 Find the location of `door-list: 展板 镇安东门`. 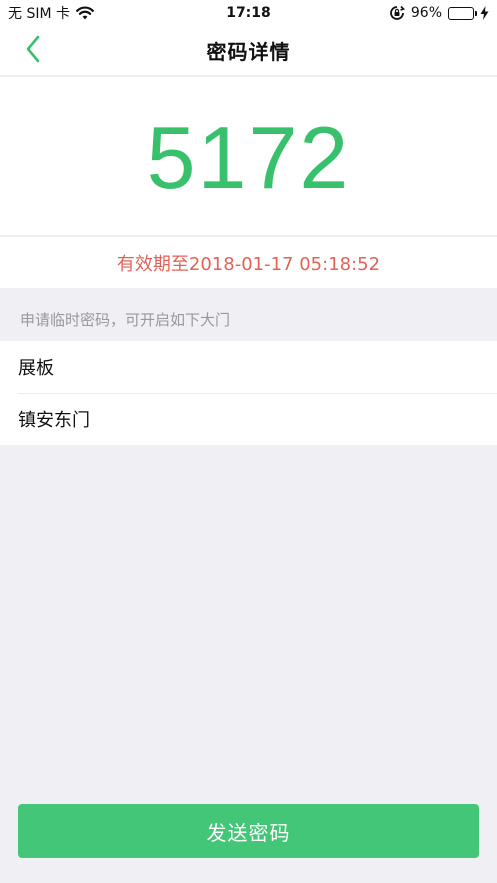

door-list: 展板 镇安东门 is located at coordinates (248, 393).